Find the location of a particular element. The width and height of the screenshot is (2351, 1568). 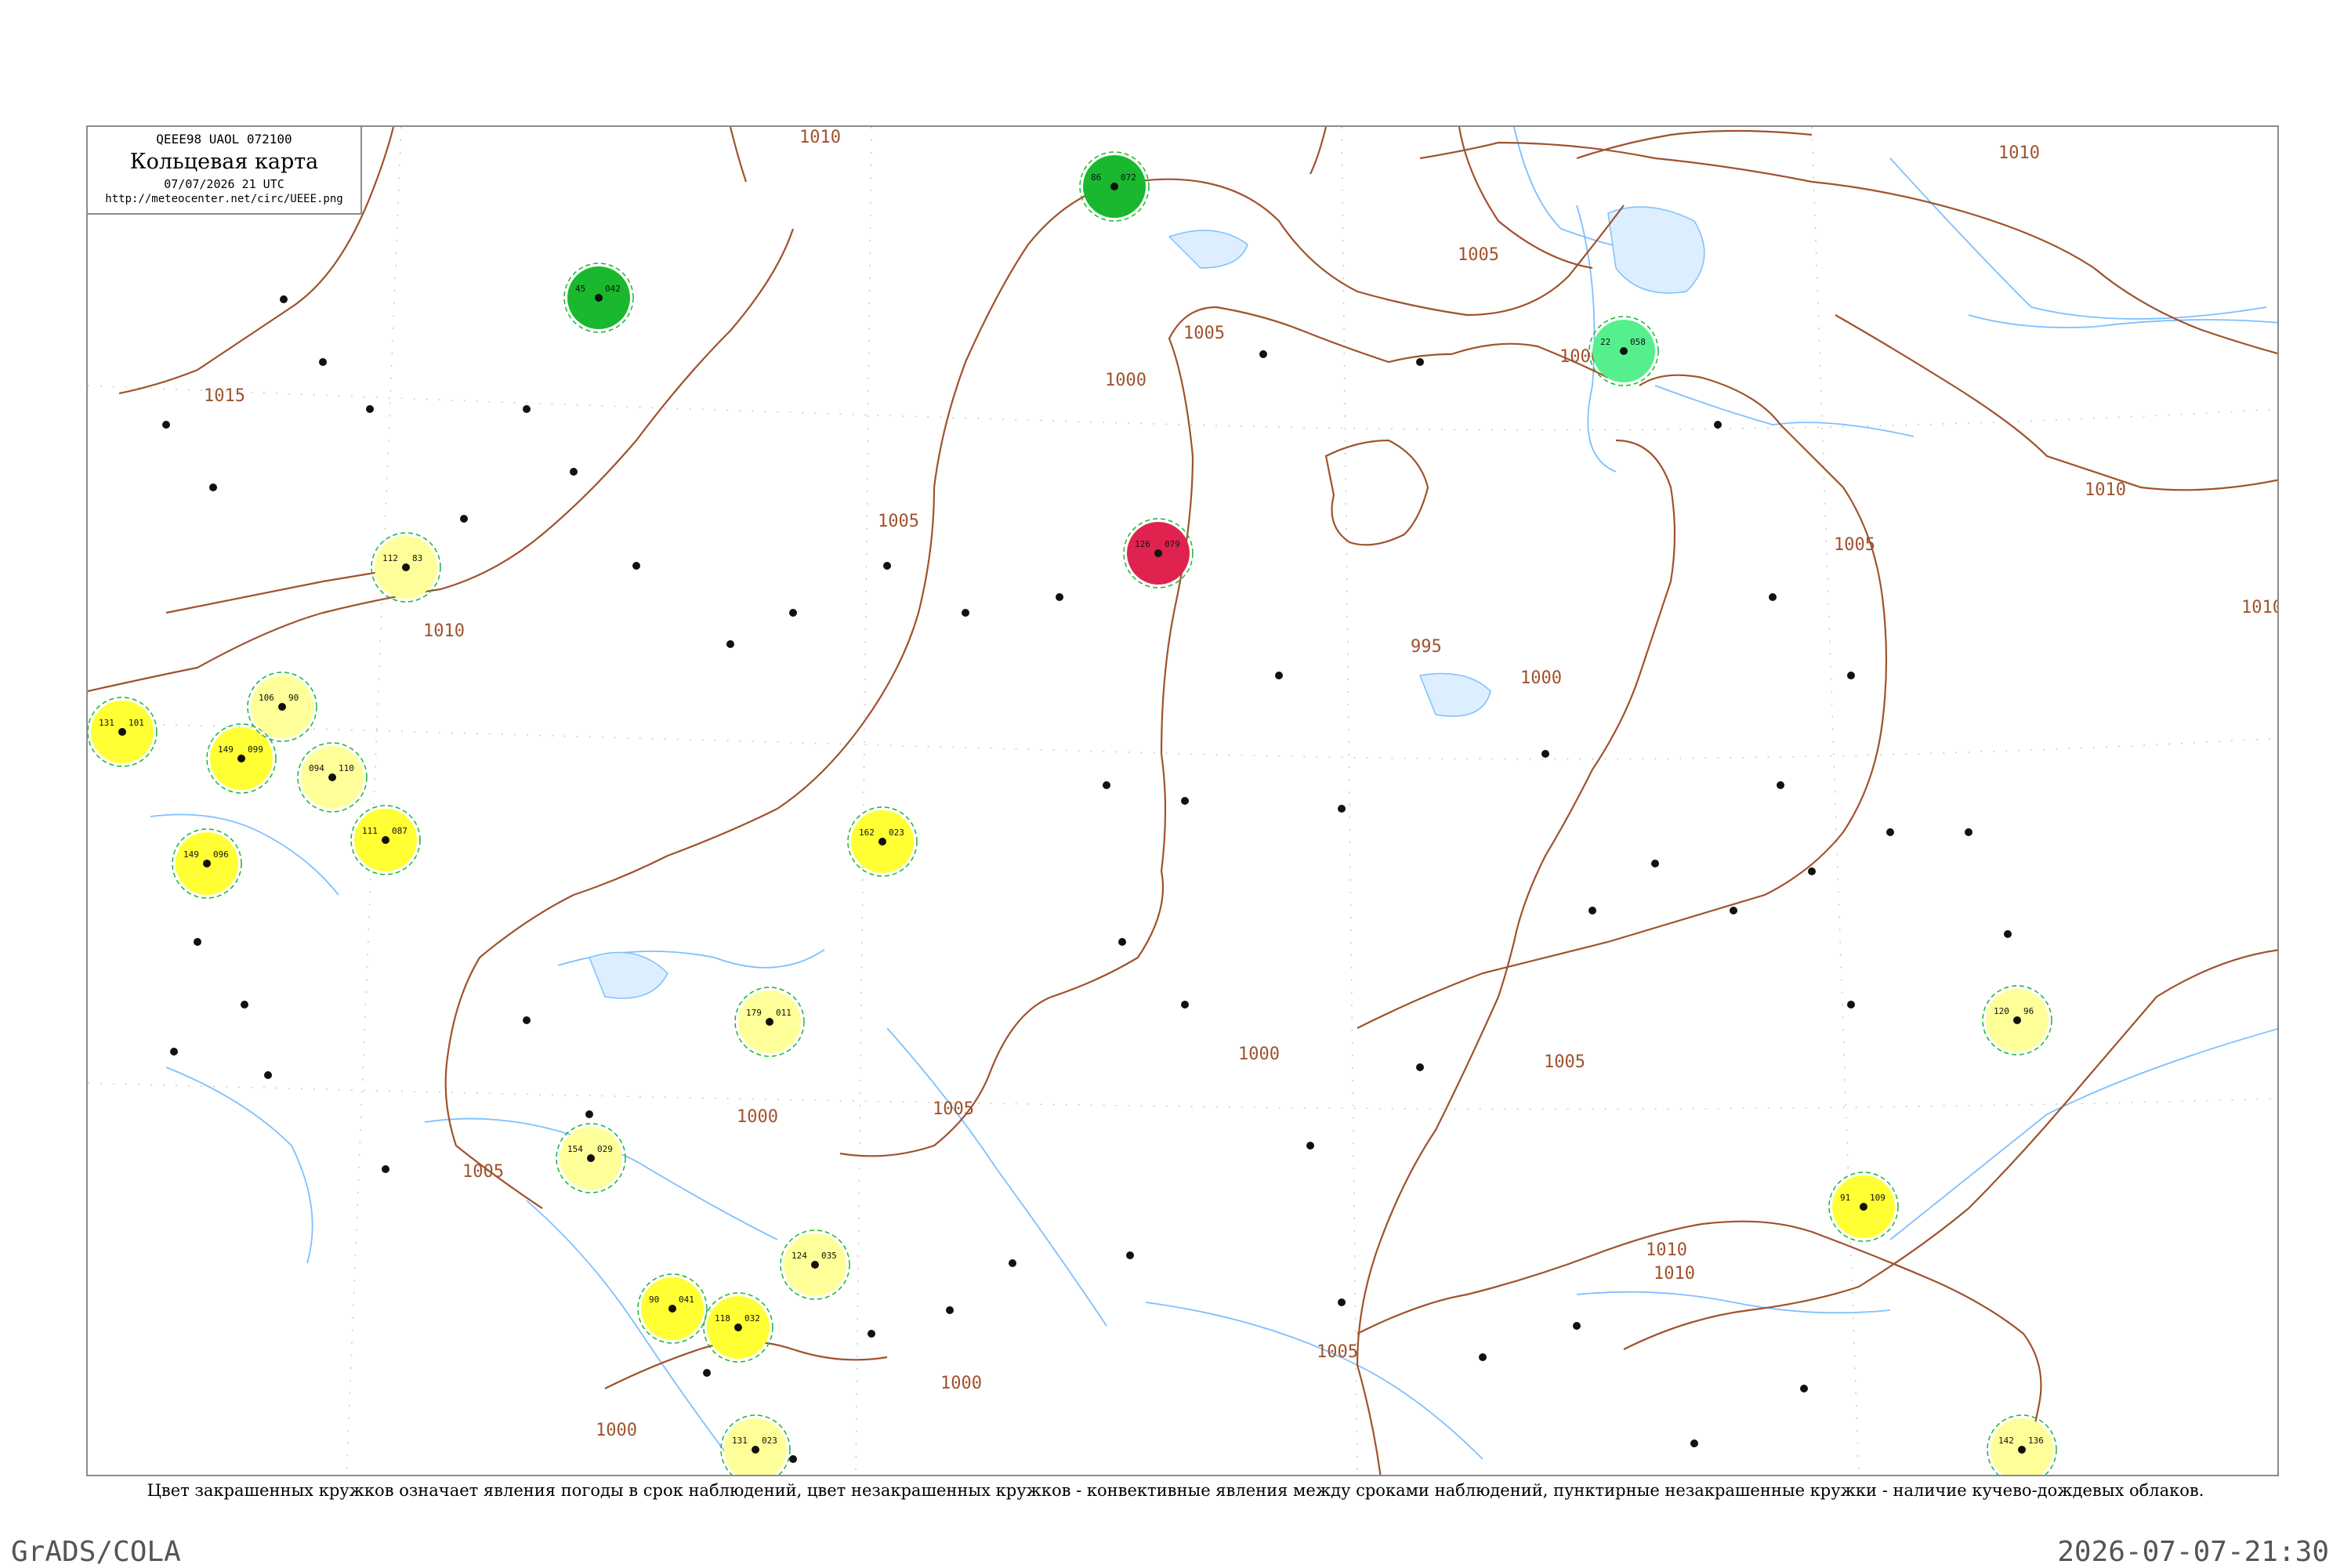

map-date: 07/07/2026 21 UTC is located at coordinates (224, 184).